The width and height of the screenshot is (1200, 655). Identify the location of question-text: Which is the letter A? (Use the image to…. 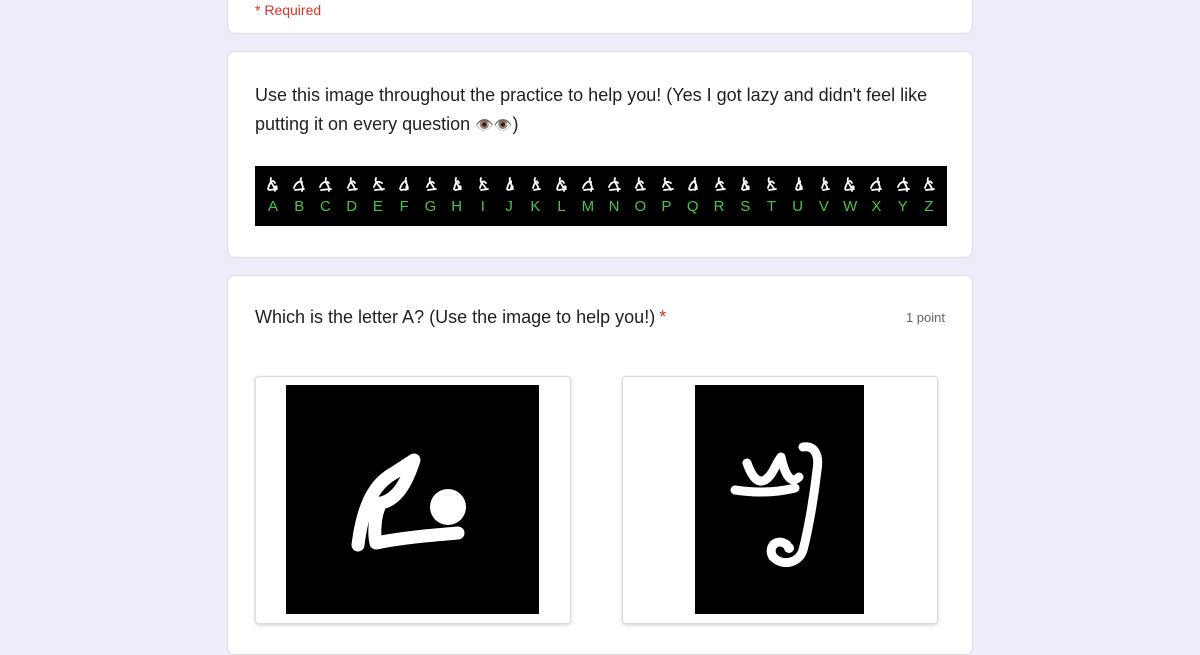
(455, 317).